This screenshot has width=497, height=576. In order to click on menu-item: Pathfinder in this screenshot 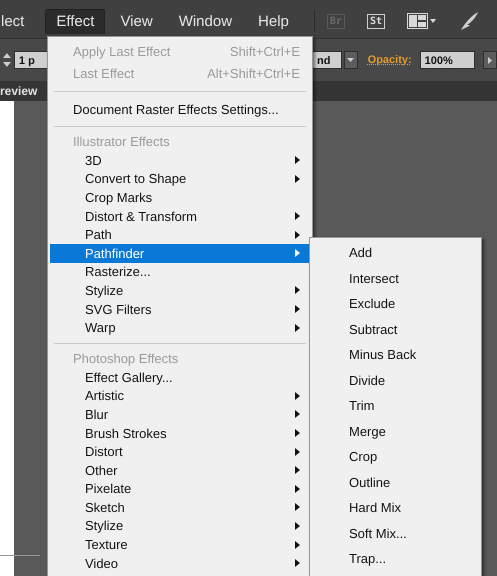, I will do `click(180, 253)`.